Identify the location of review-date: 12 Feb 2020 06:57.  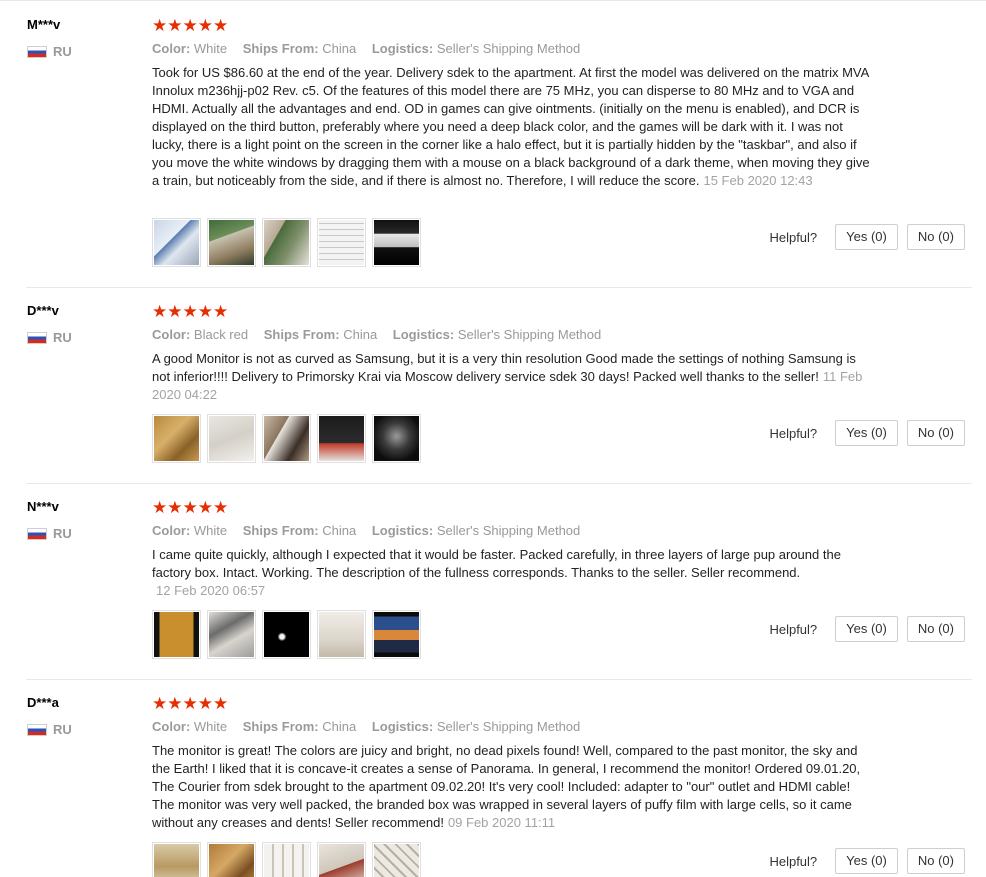
(211, 590).